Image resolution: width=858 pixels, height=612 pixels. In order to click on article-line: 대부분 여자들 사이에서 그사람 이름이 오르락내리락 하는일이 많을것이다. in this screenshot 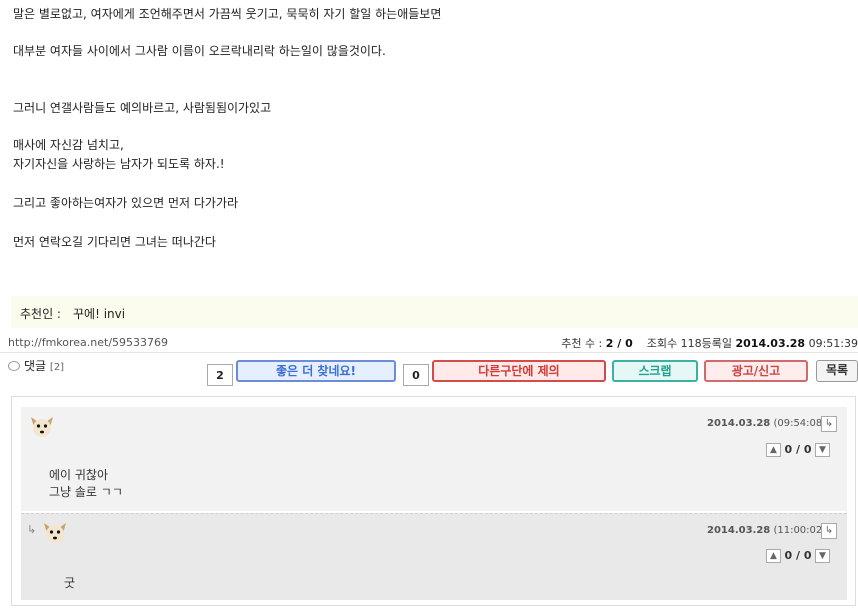, I will do `click(199, 51)`.